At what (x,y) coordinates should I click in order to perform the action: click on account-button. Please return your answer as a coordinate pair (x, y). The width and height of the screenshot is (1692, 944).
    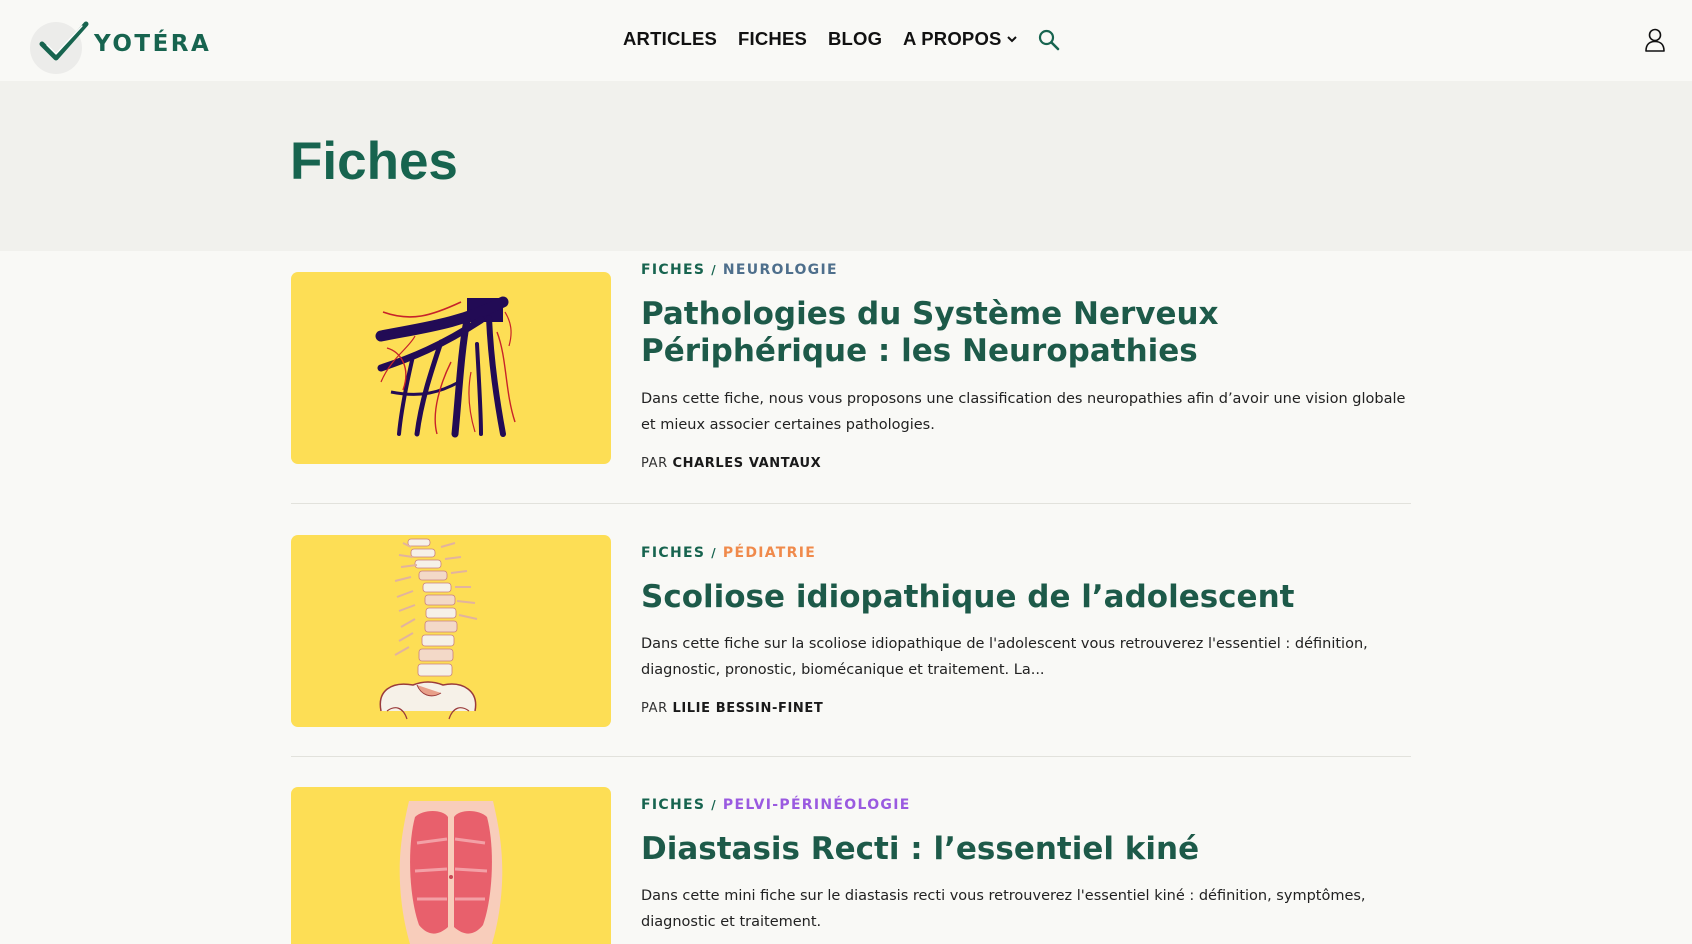
    Looking at the image, I should click on (1655, 41).